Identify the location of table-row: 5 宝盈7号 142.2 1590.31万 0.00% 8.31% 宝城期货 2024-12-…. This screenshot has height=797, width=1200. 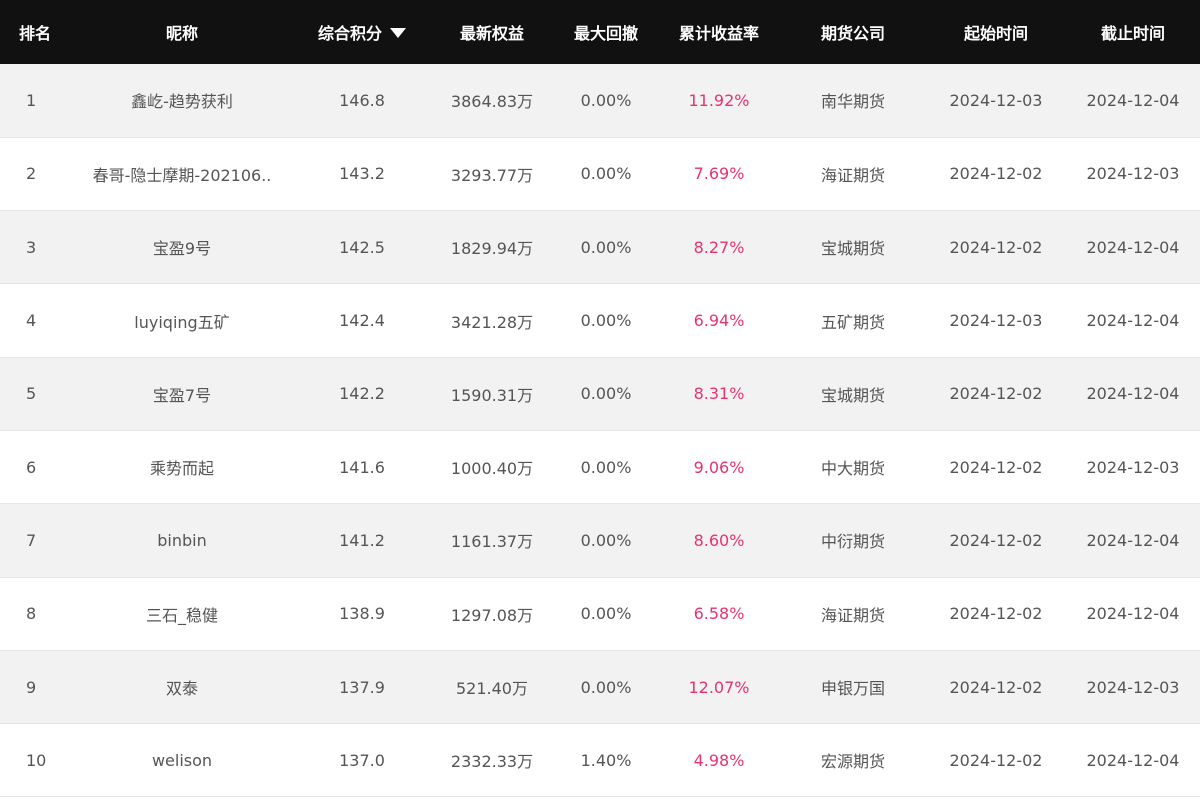
(600, 394).